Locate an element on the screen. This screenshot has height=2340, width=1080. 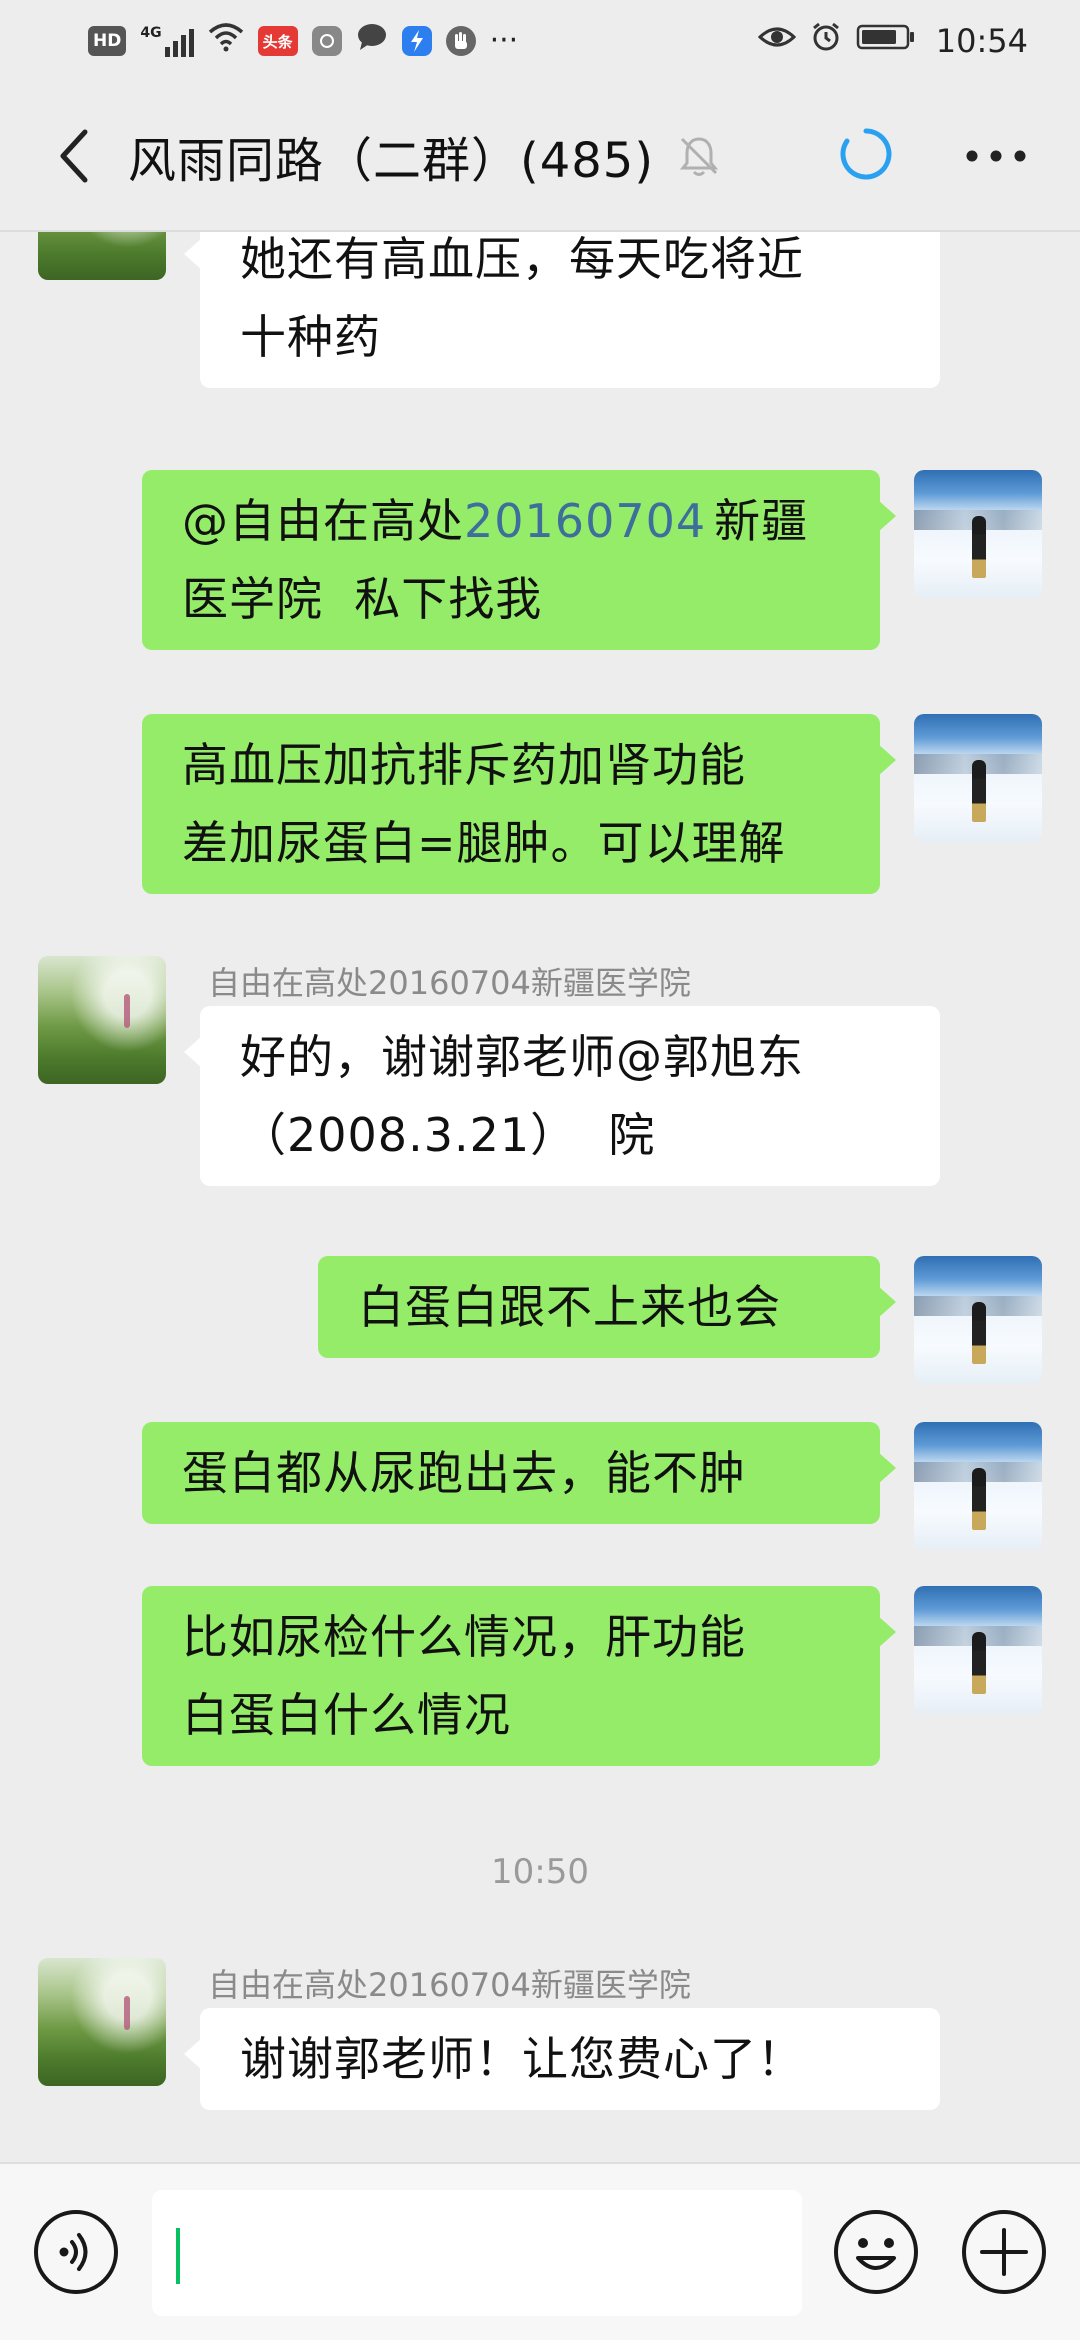
message-item: 自由在高处20160704新疆医学院 谢谢郭老师！让您费心了！ is located at coordinates (540, 2058).